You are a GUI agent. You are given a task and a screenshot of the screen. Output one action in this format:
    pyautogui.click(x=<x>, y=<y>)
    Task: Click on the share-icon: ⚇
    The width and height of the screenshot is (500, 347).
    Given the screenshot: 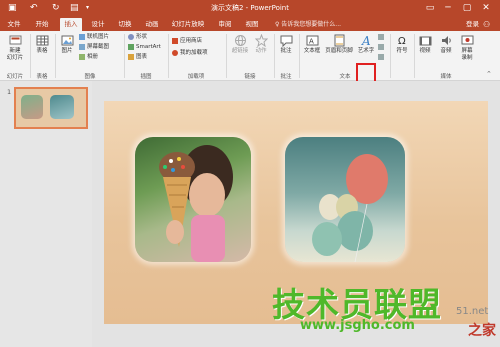 What is the action you would take?
    pyautogui.click(x=486, y=24)
    